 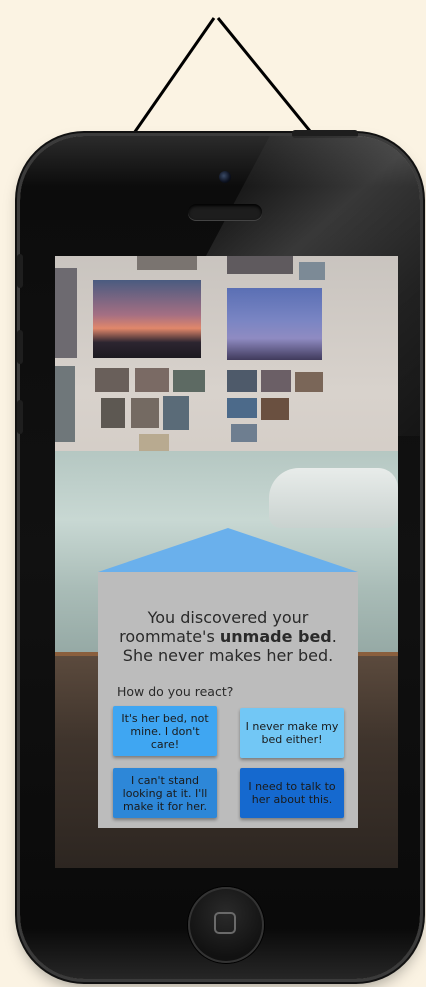 I want to click on choice-button-1: It's her bed, not mine. I don't care!, so click(x=165, y=731).